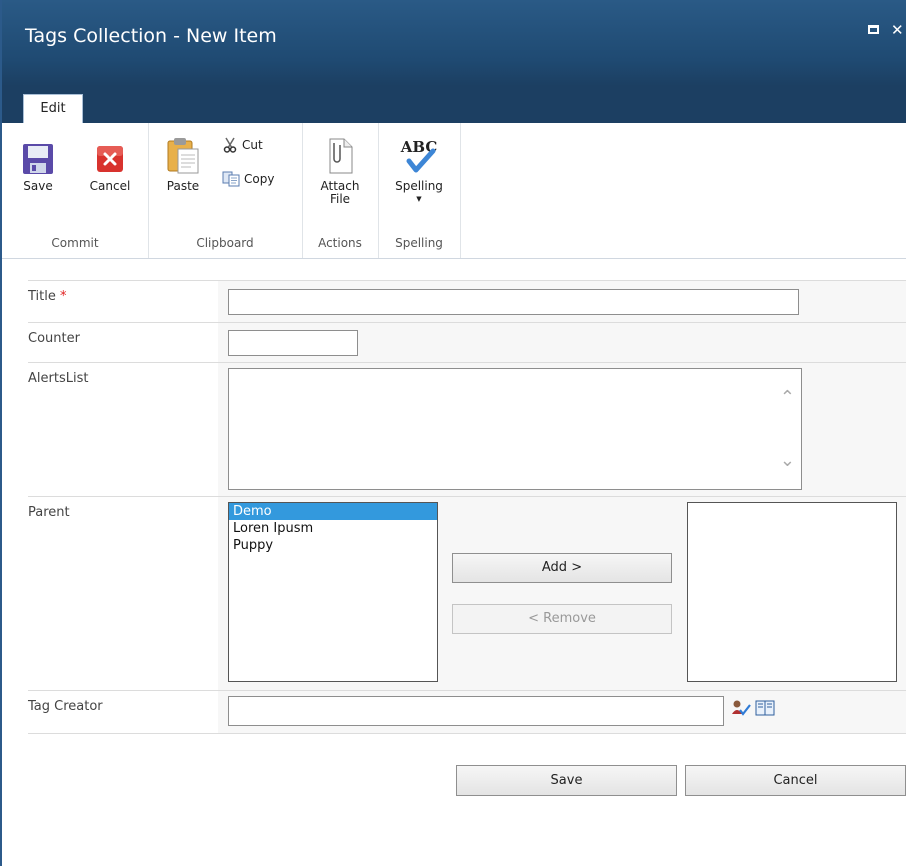 The image size is (906, 866). I want to click on close-icon: ✕, so click(897, 30).